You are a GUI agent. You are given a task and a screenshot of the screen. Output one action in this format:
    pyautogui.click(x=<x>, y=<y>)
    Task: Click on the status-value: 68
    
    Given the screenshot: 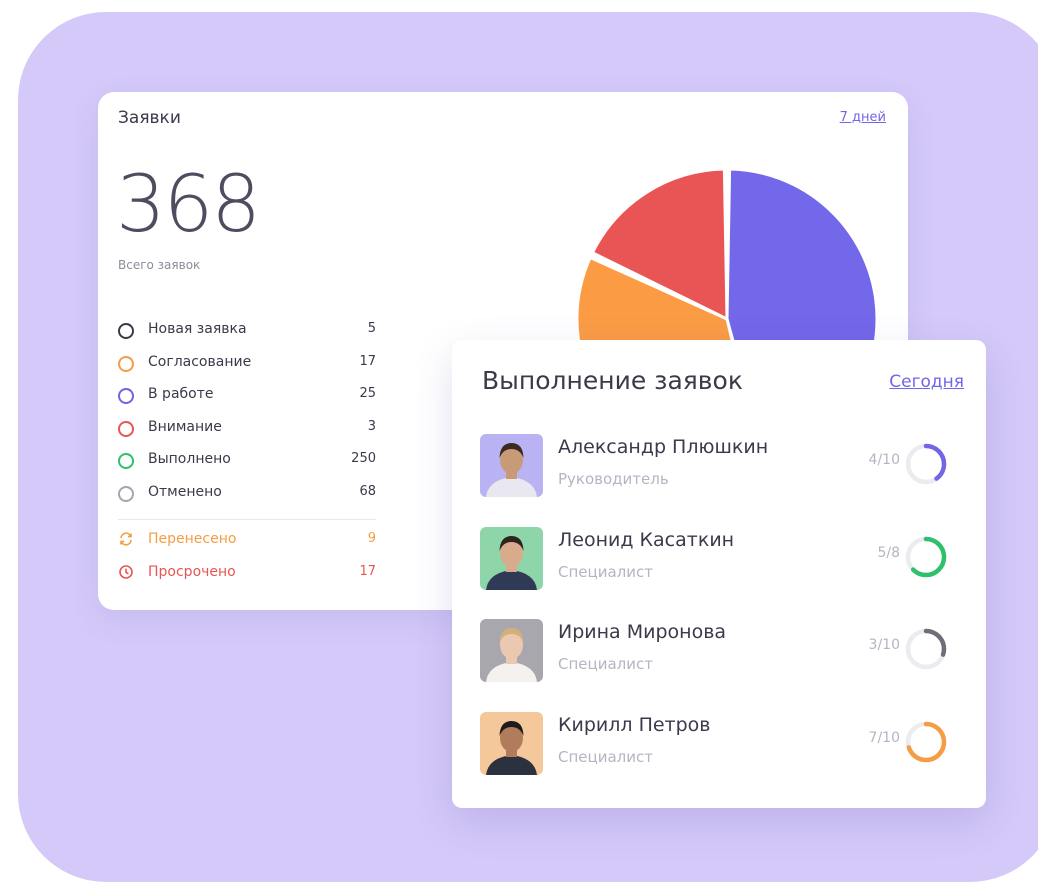 What is the action you would take?
    pyautogui.click(x=367, y=491)
    